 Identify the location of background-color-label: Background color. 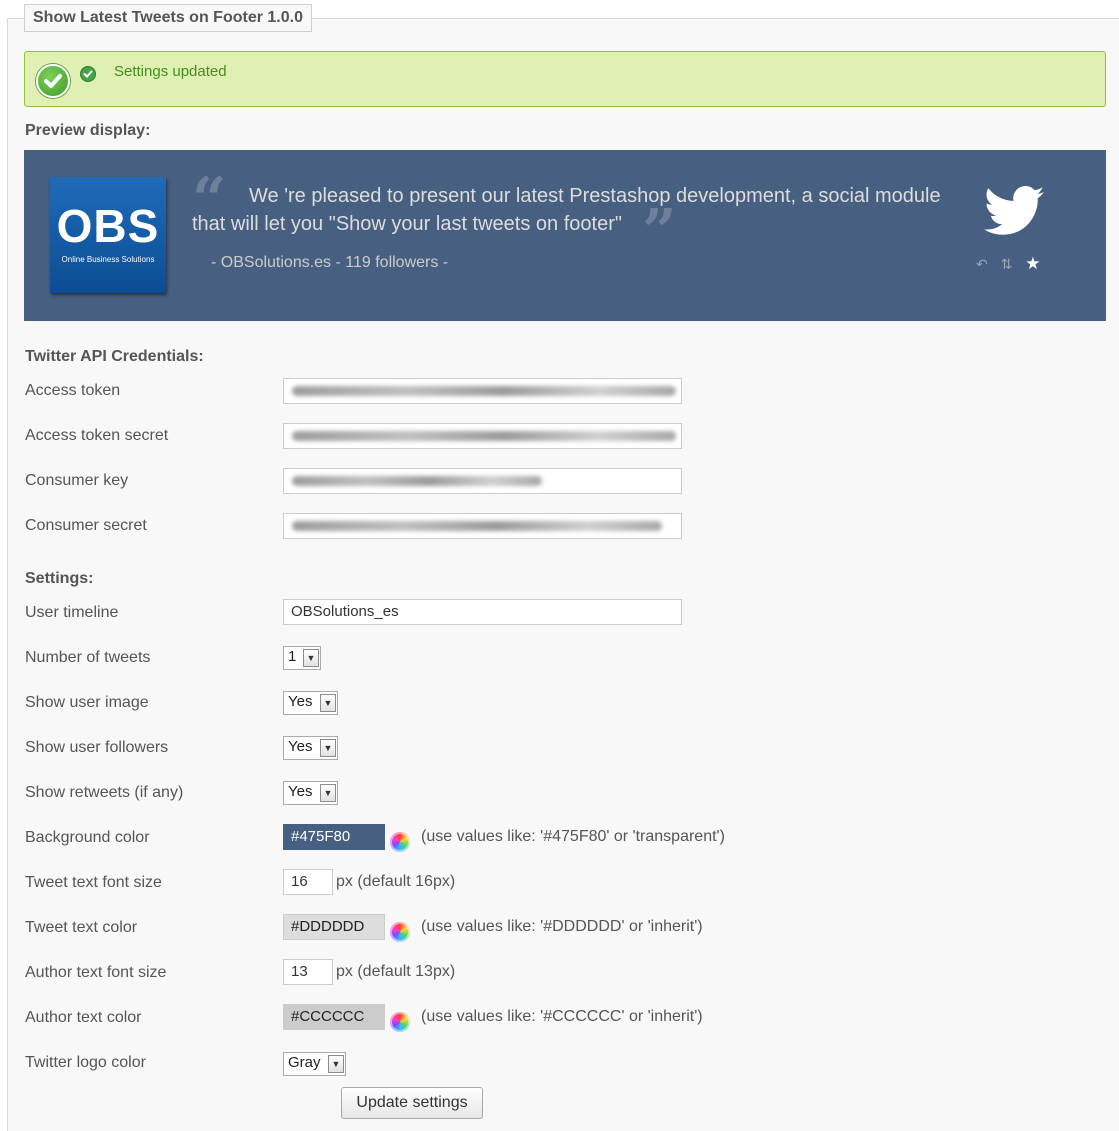
(87, 837).